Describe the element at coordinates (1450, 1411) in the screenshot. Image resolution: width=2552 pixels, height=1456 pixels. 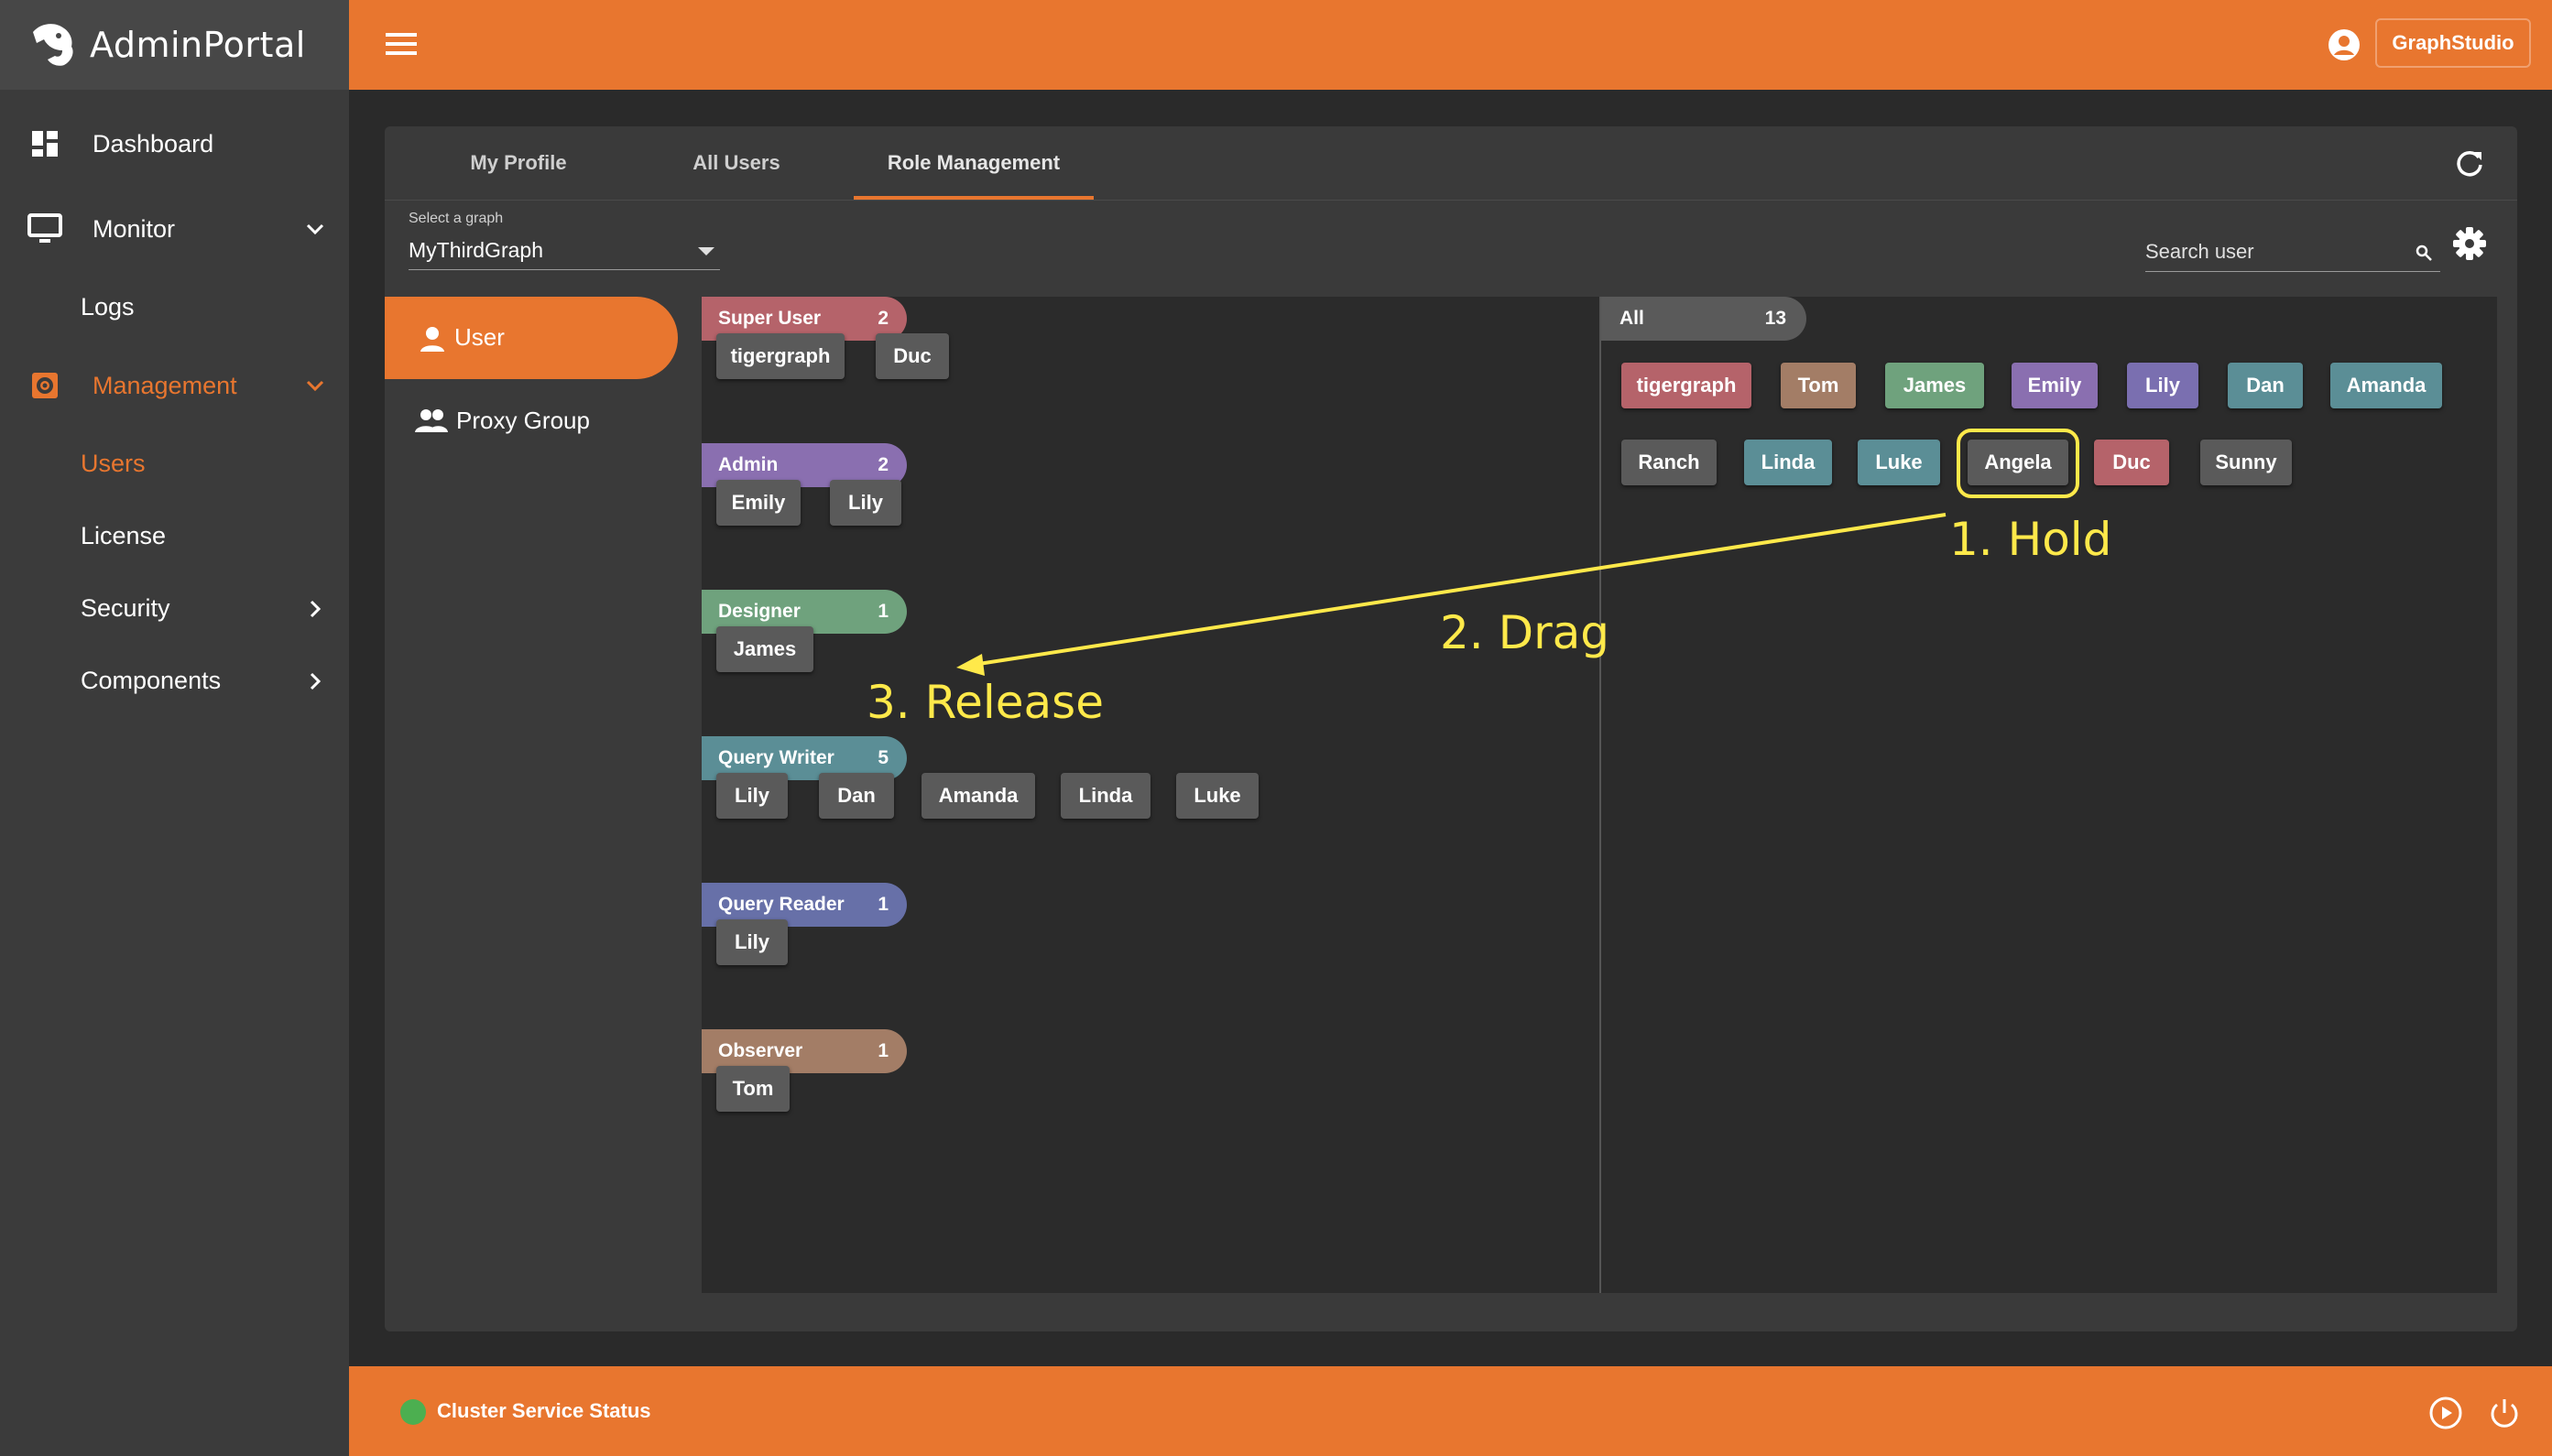
I see `bottom-bar: Cluster Service Status` at that location.